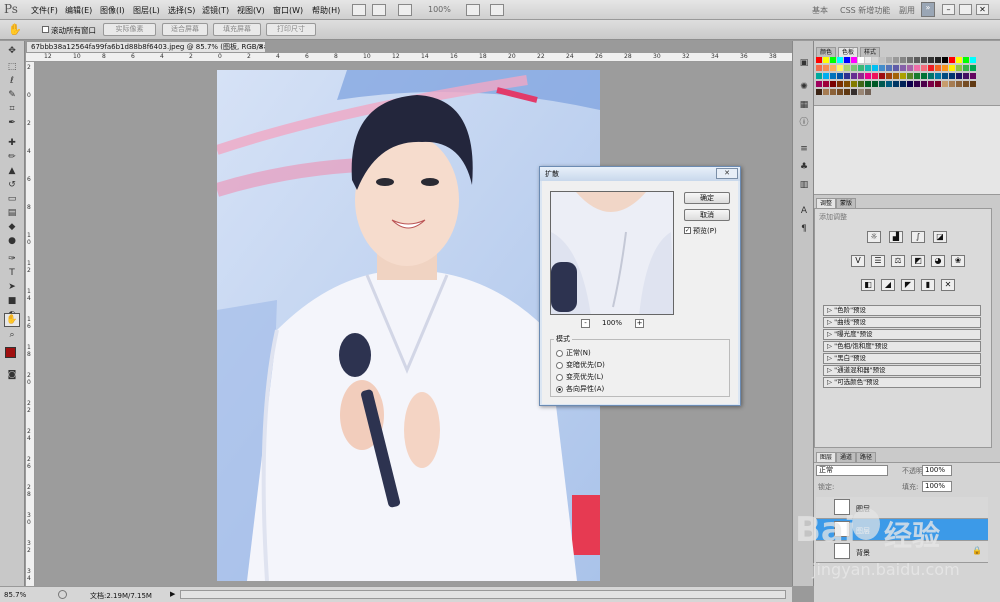  What do you see at coordinates (12, 241) in the screenshot?
I see `dodge-tool-icon: ●` at bounding box center [12, 241].